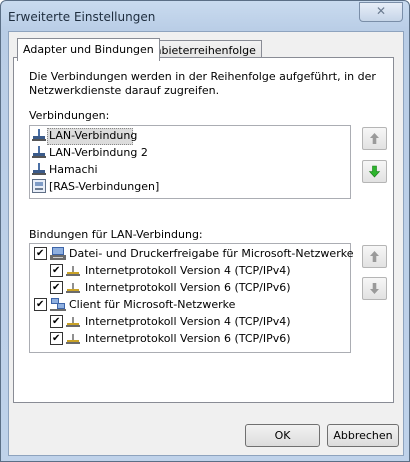  What do you see at coordinates (124, 90) in the screenshot?
I see `description-line-2: Netzwerkdienste darauf zugreifen.` at bounding box center [124, 90].